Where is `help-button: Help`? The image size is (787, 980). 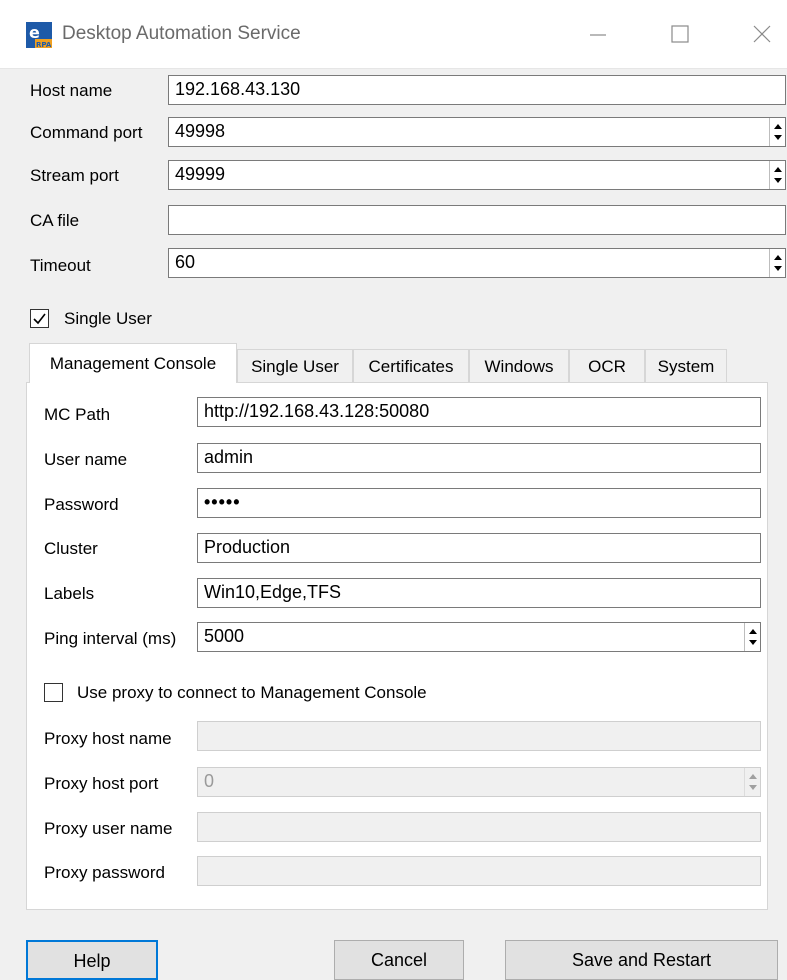
help-button: Help is located at coordinates (92, 960).